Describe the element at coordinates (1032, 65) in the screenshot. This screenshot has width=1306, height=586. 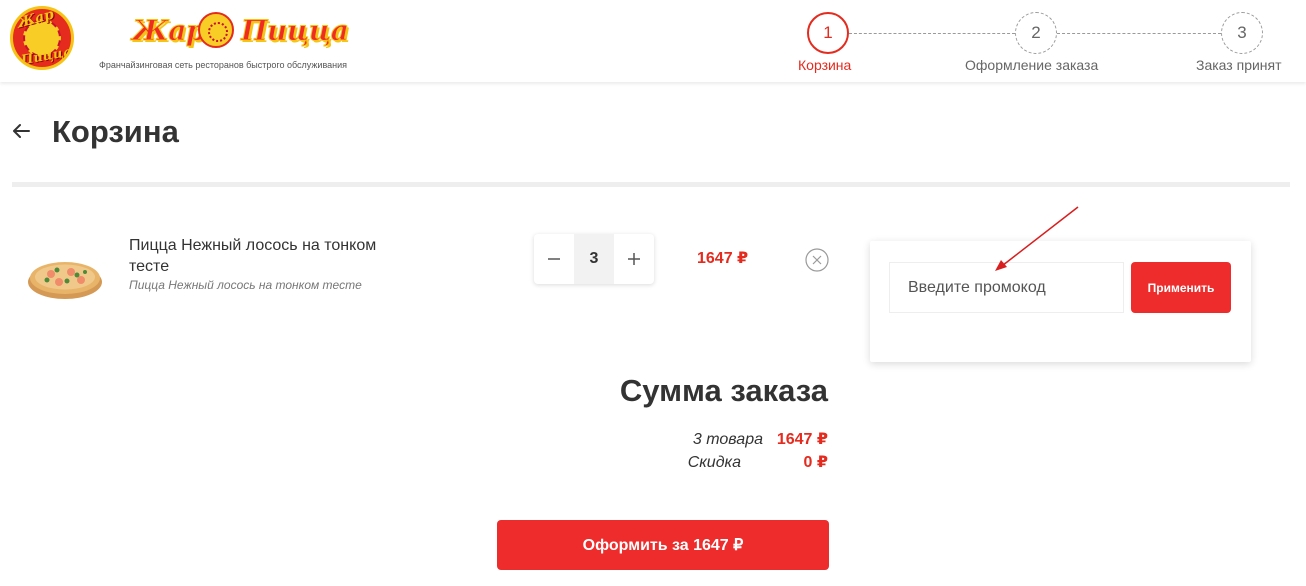
I see `step-2-label: Оформление заказа` at that location.